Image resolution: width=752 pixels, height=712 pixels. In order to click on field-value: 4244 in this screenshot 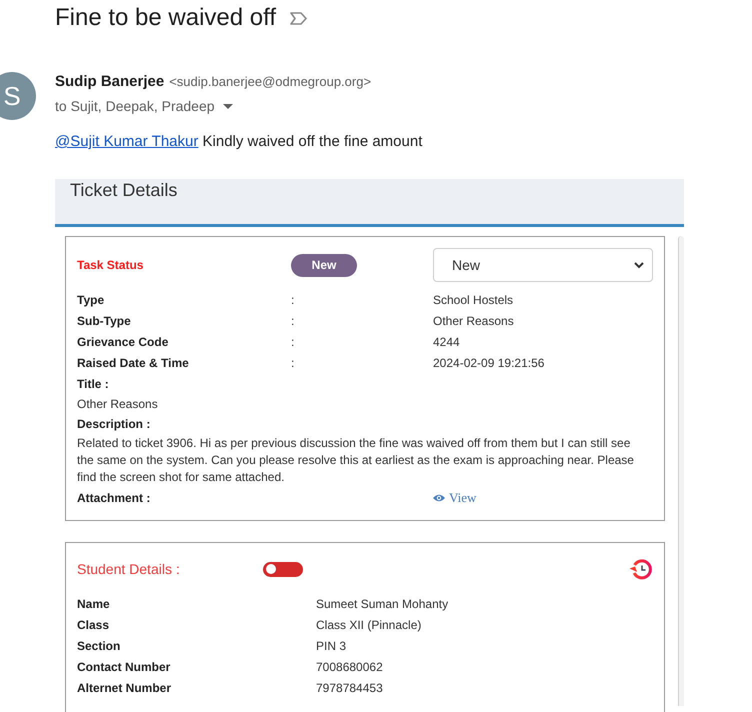, I will do `click(446, 342)`.